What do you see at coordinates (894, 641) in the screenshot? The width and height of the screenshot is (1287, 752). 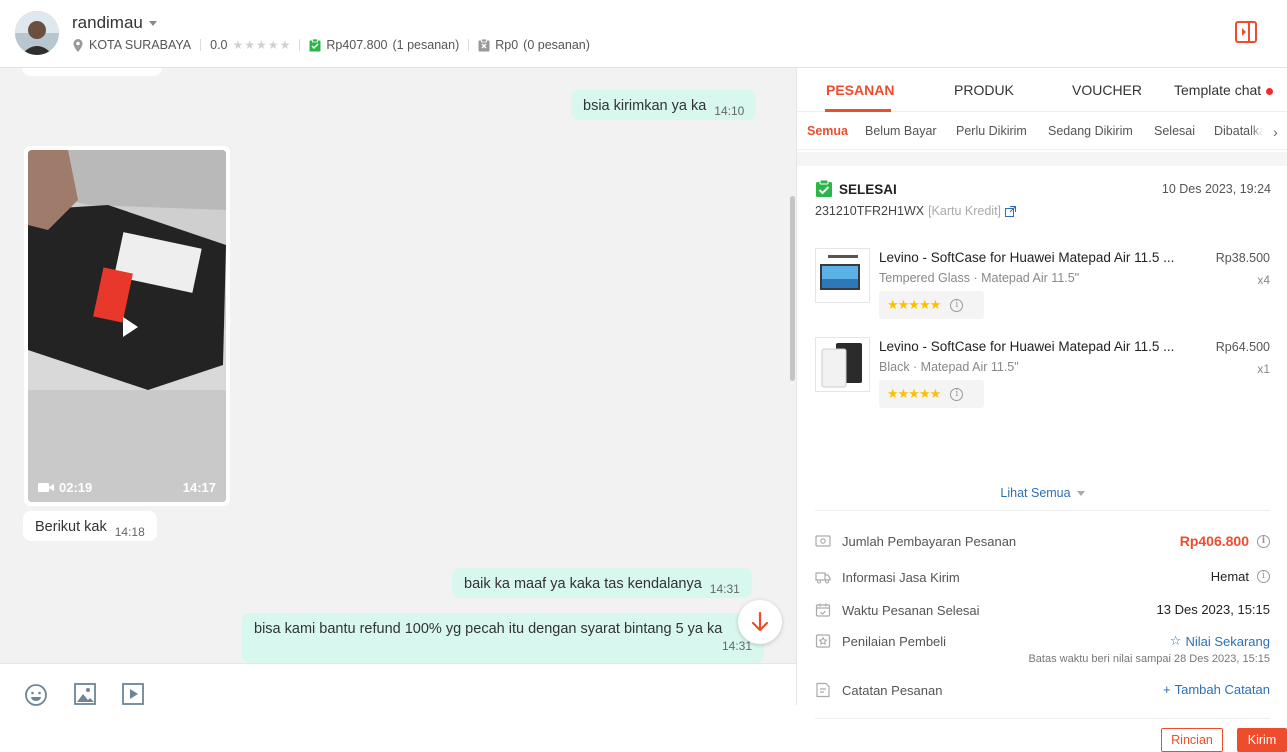 I see `row-label: Penilaian Pembeli` at bounding box center [894, 641].